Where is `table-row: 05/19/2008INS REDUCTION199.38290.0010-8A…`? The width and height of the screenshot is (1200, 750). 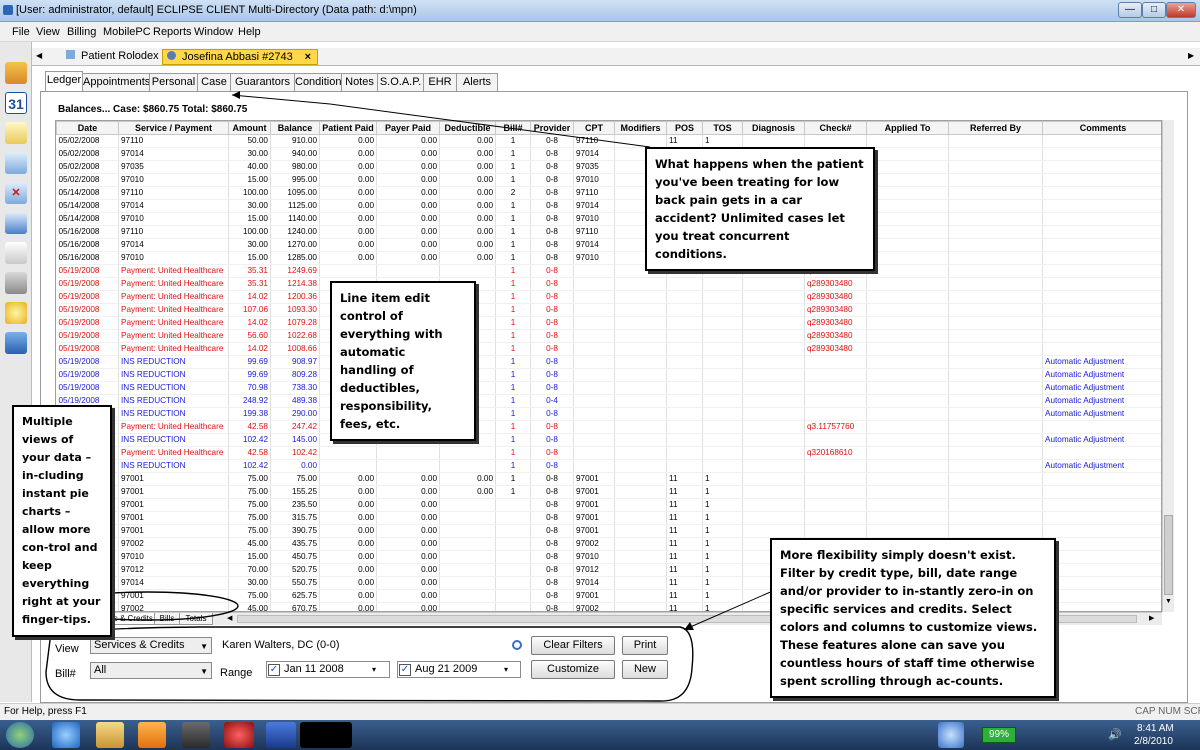
table-row: 05/19/2008INS REDUCTION199.38290.0010-8A… is located at coordinates (608, 414).